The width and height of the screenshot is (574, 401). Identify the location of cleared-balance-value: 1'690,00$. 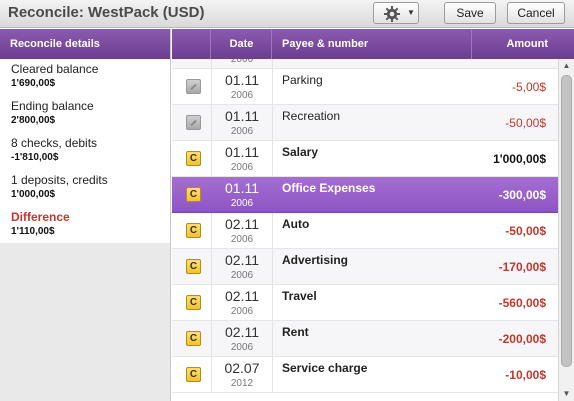
(33, 83).